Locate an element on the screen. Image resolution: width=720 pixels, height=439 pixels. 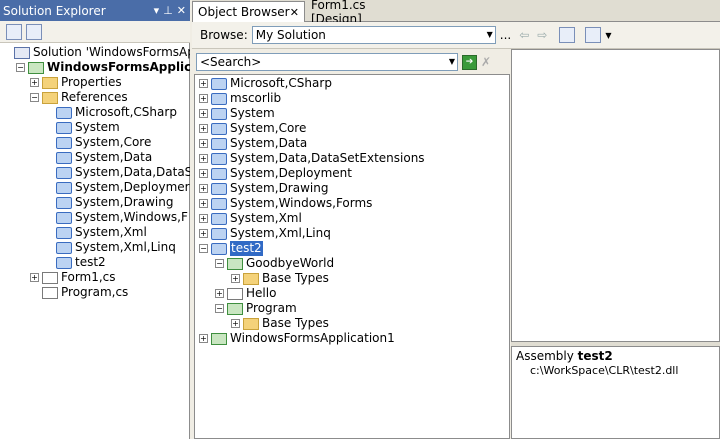
tree-item-label: System,Drawing is located at coordinates (124, 202).